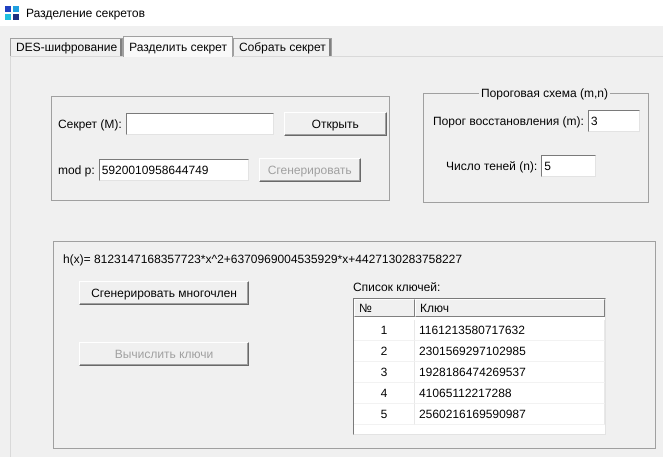 This screenshot has height=457, width=663. I want to click on window-title: Разделение секретов, so click(85, 13).